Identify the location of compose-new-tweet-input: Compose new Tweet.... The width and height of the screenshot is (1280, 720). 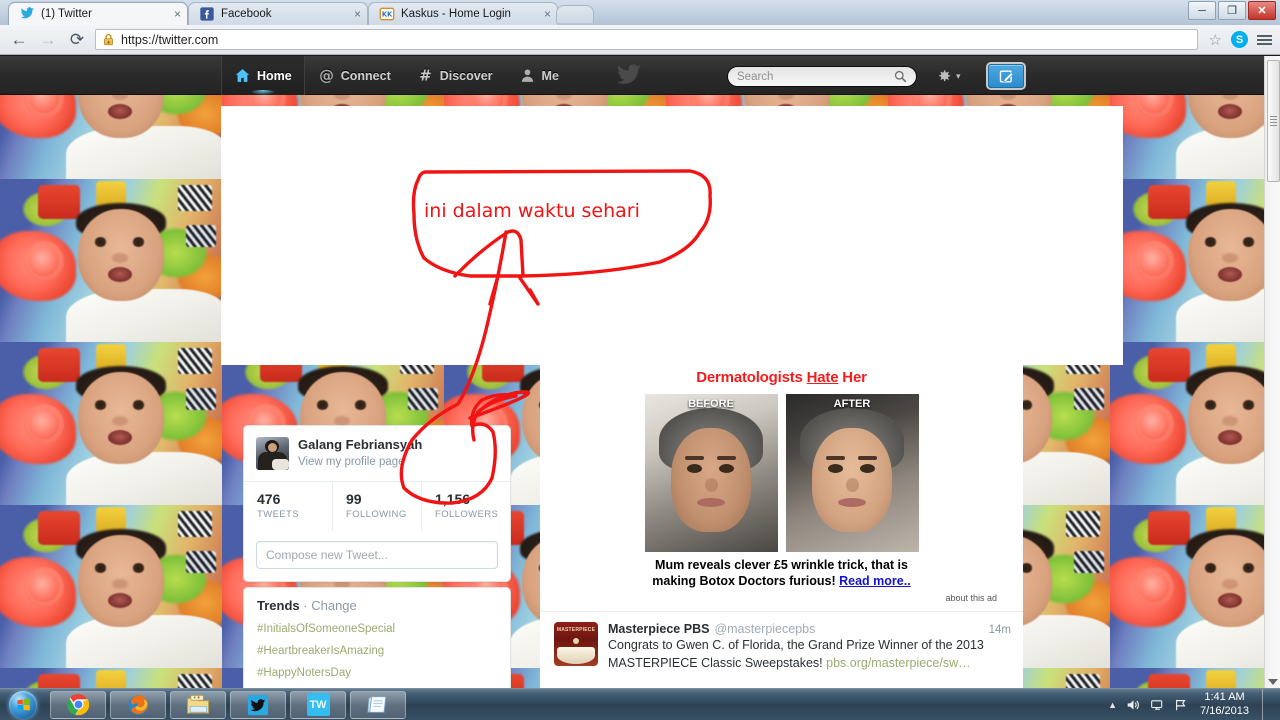
(377, 555).